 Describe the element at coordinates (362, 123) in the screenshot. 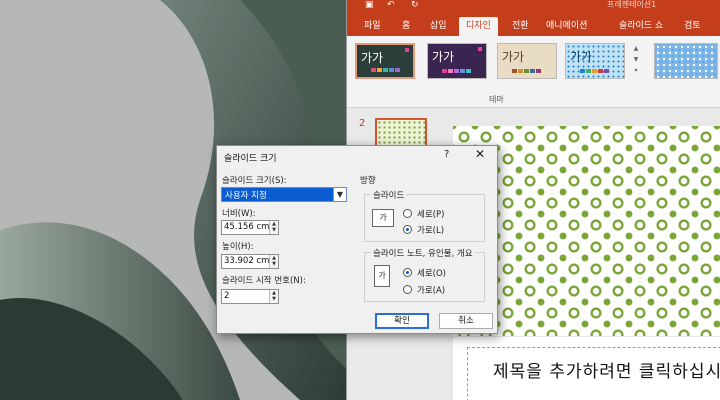

I see `slide-number: 2` at that location.